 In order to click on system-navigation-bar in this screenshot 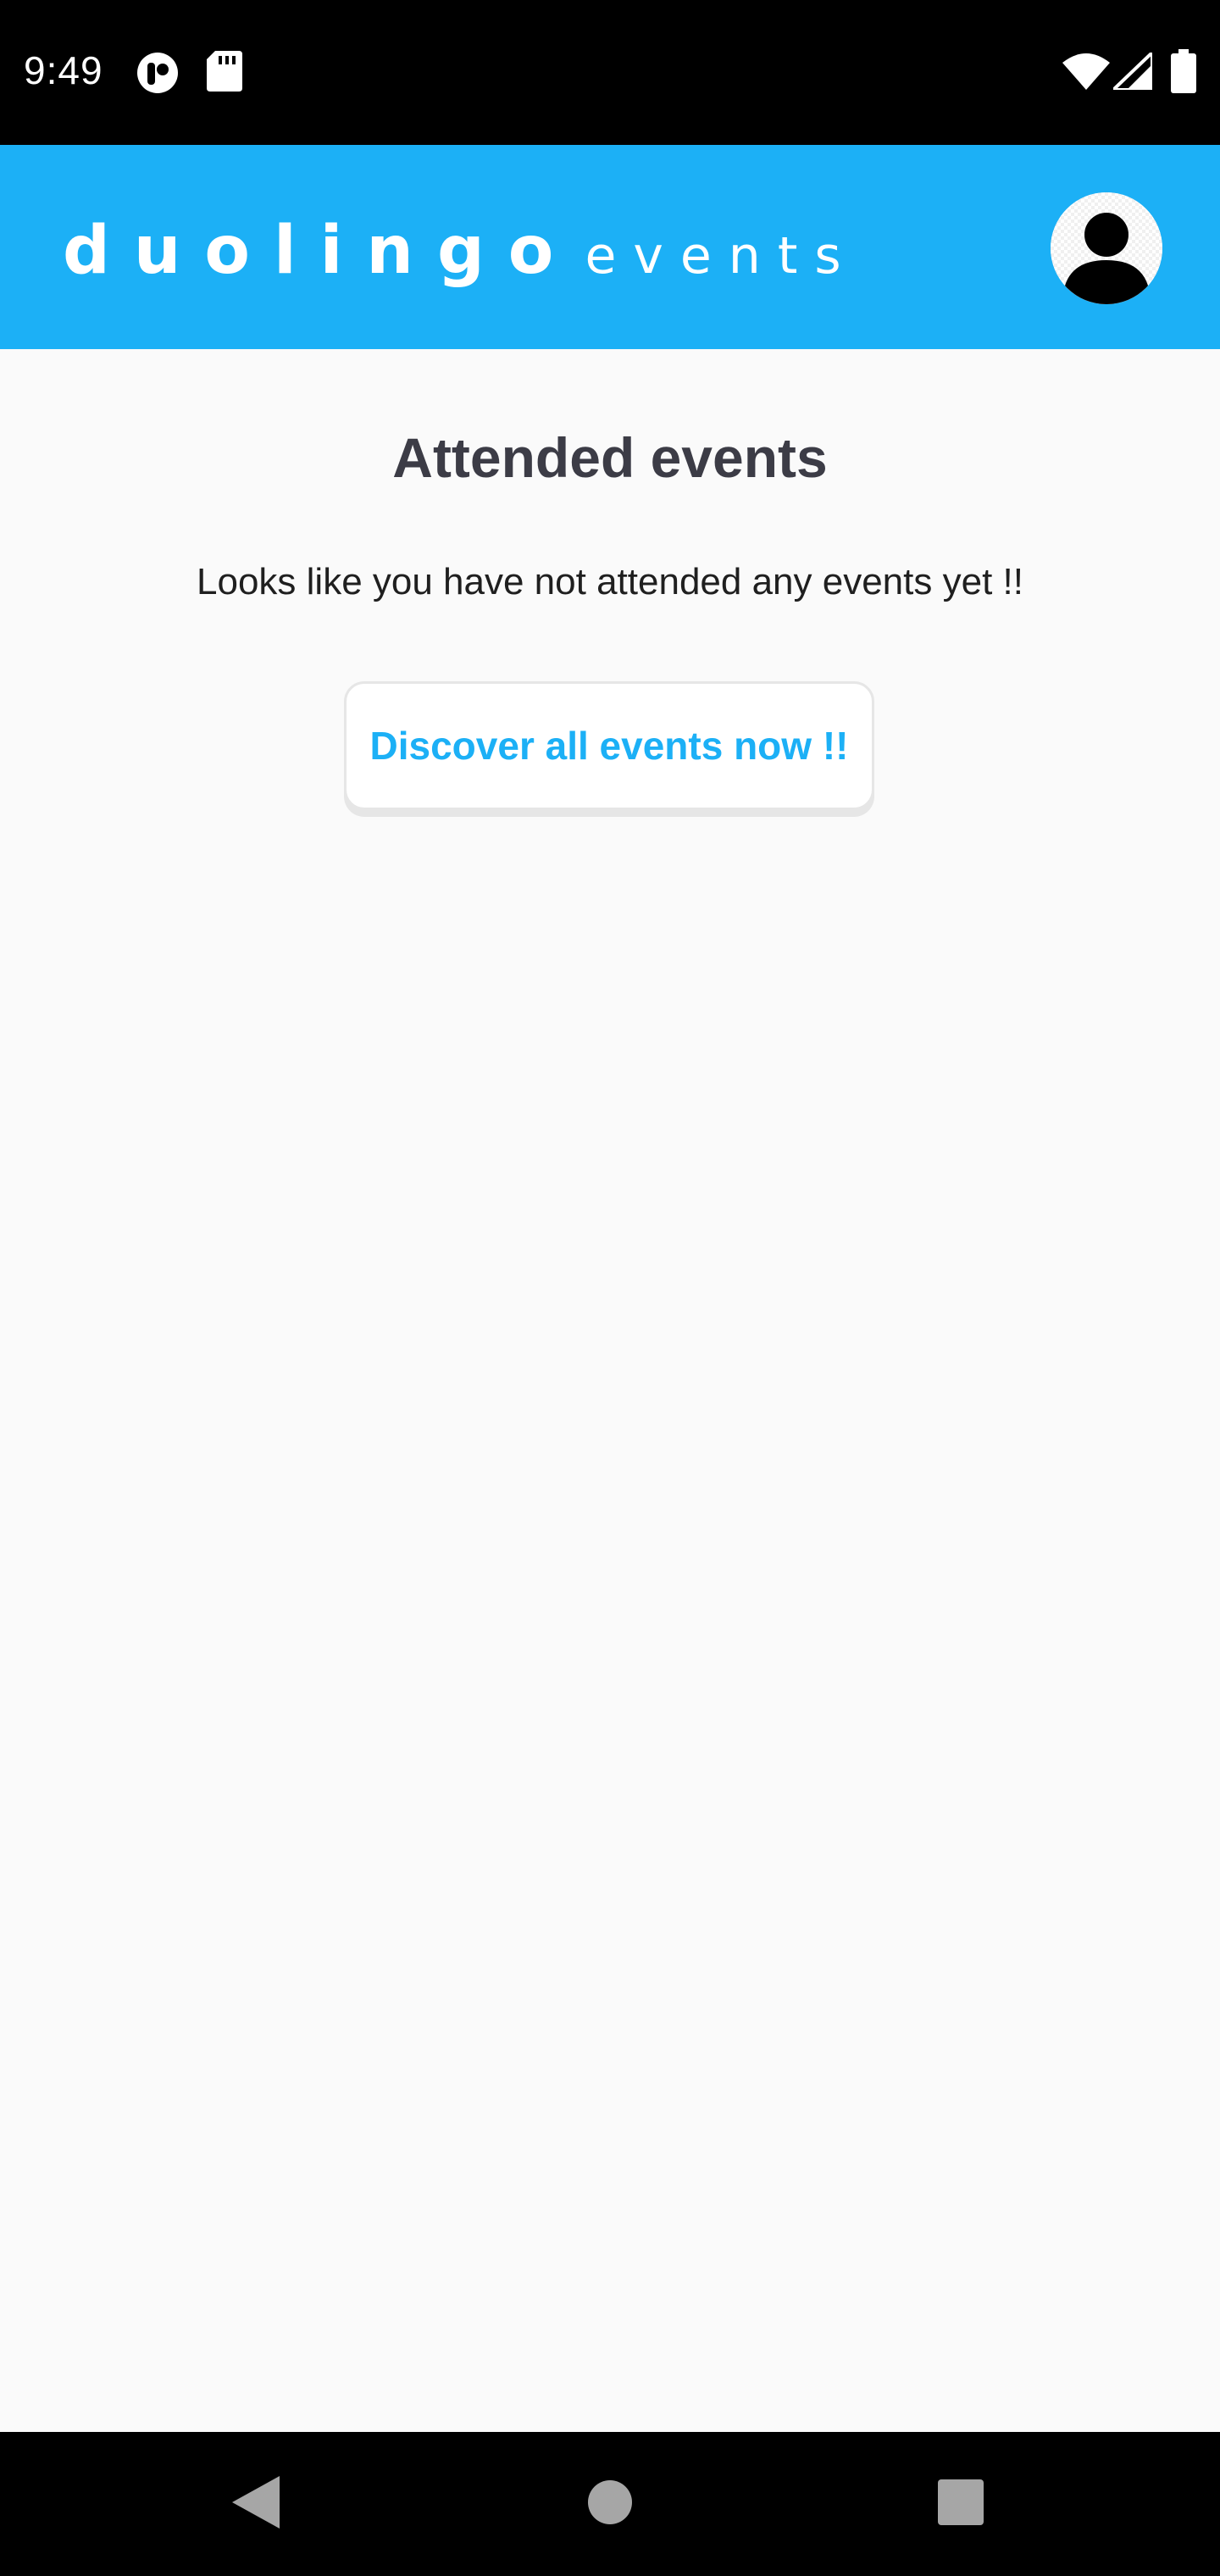, I will do `click(610, 2504)`.